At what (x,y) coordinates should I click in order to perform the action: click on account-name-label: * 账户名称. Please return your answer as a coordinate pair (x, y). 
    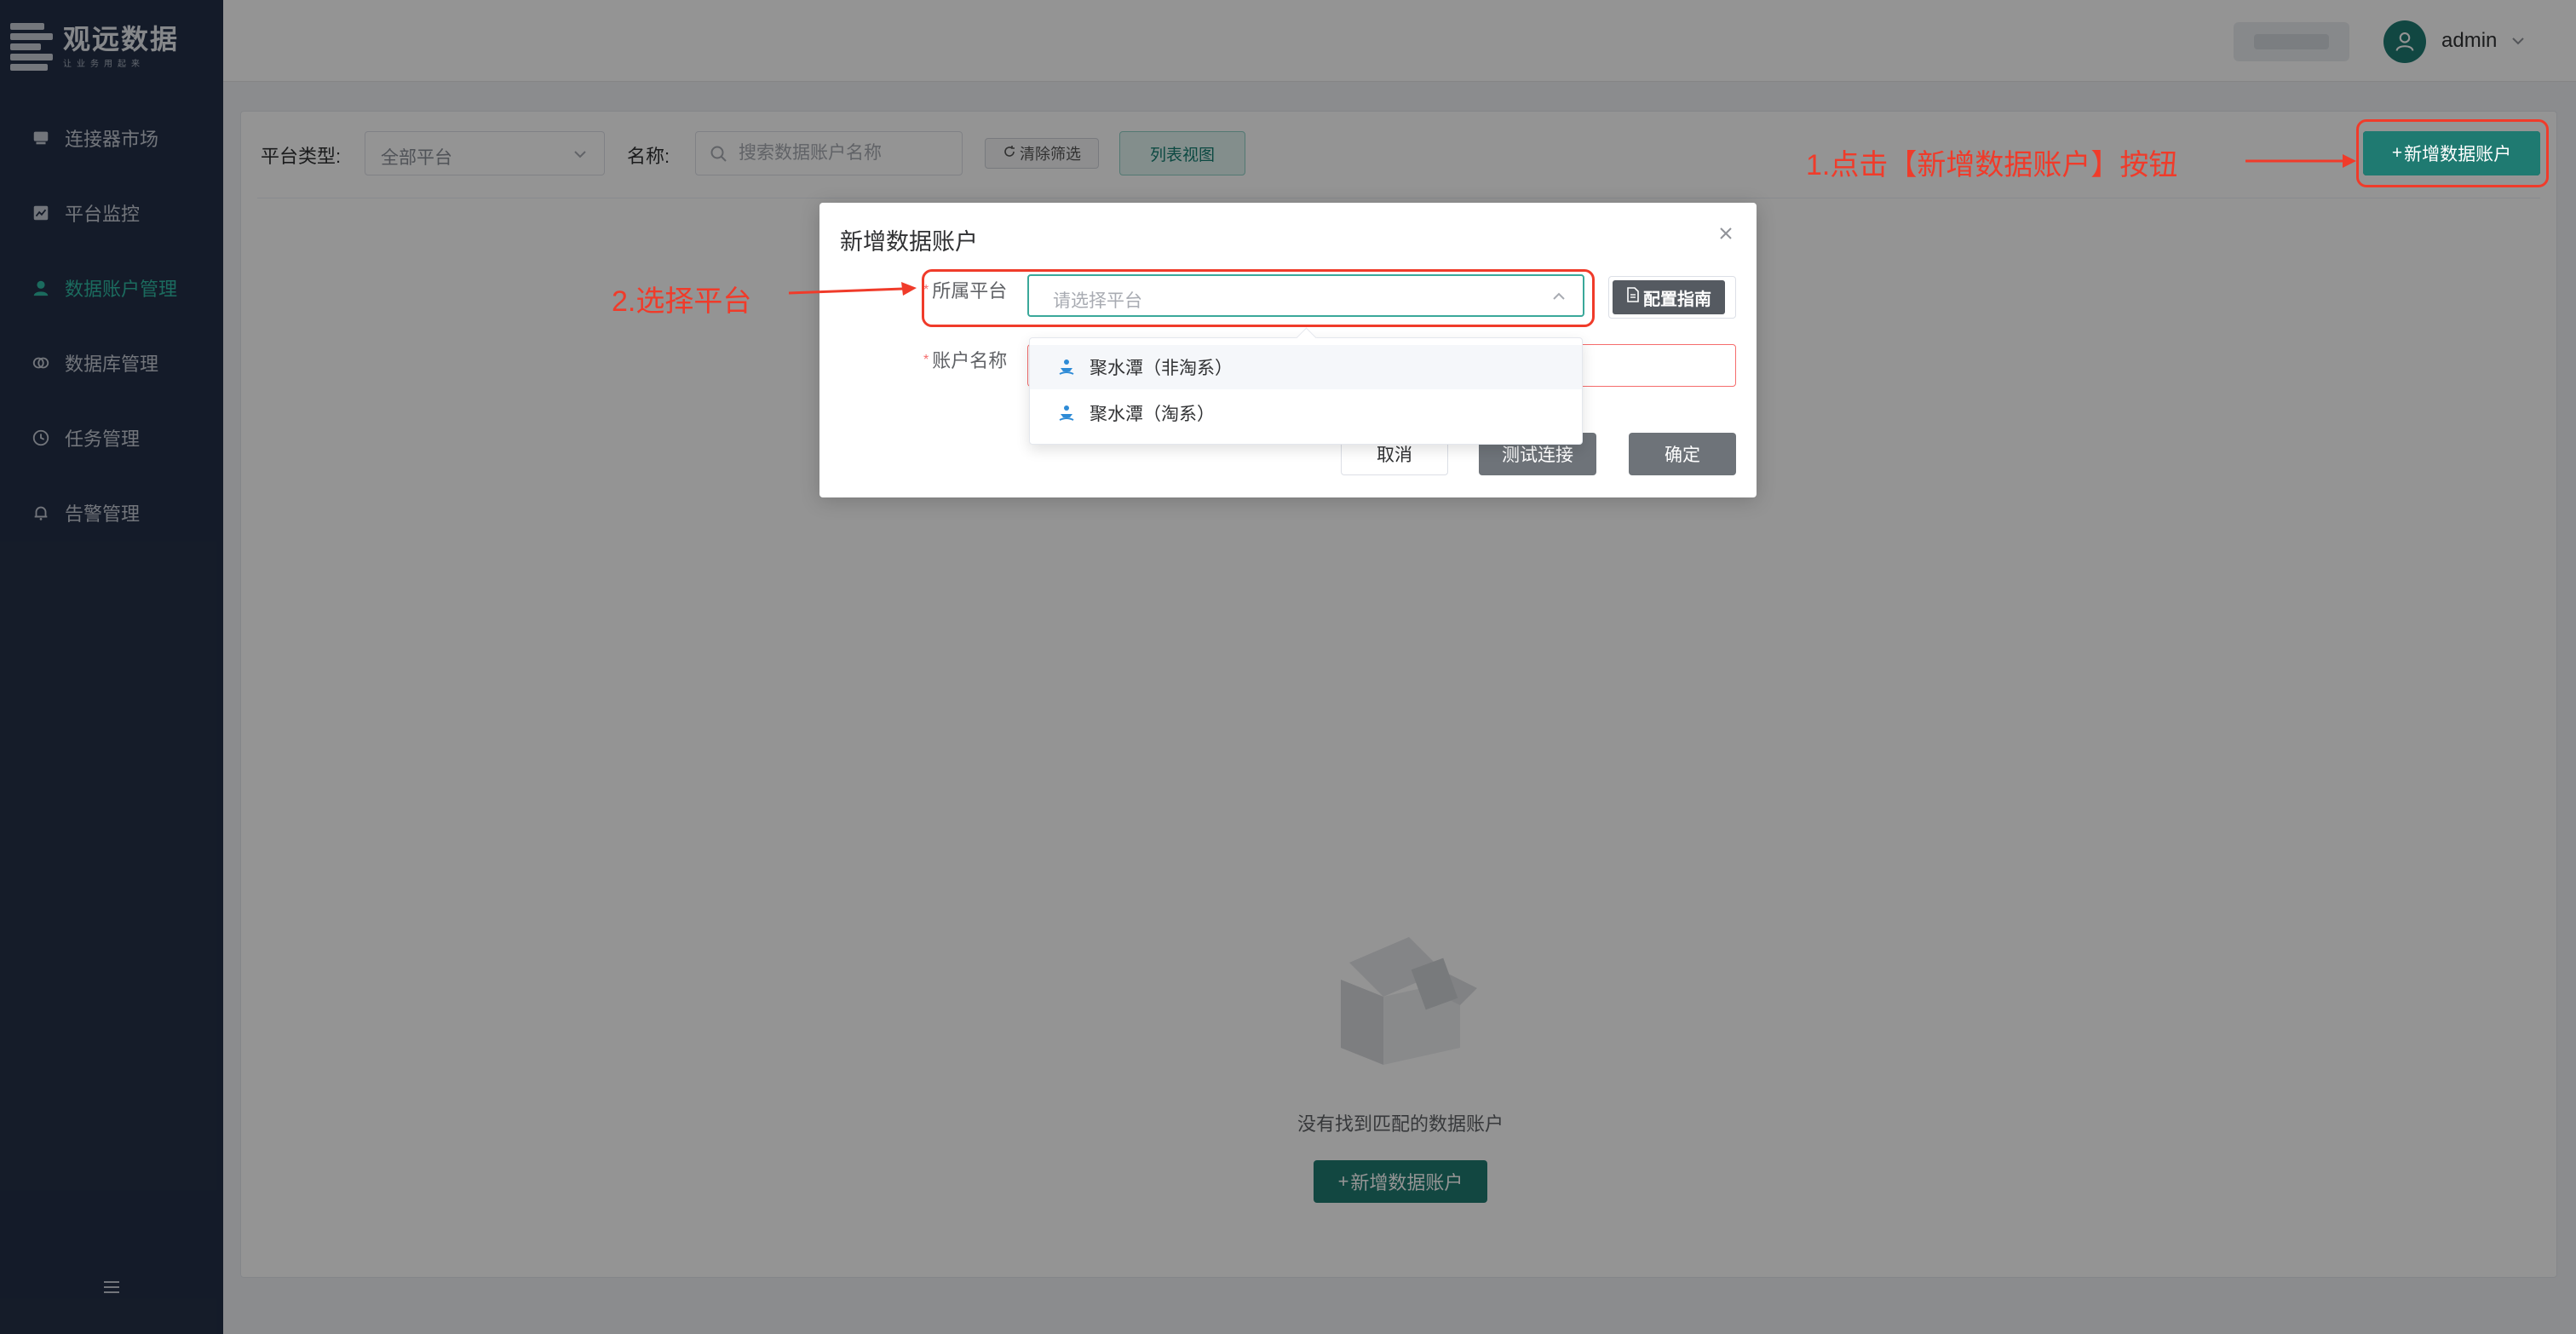
    Looking at the image, I should click on (966, 360).